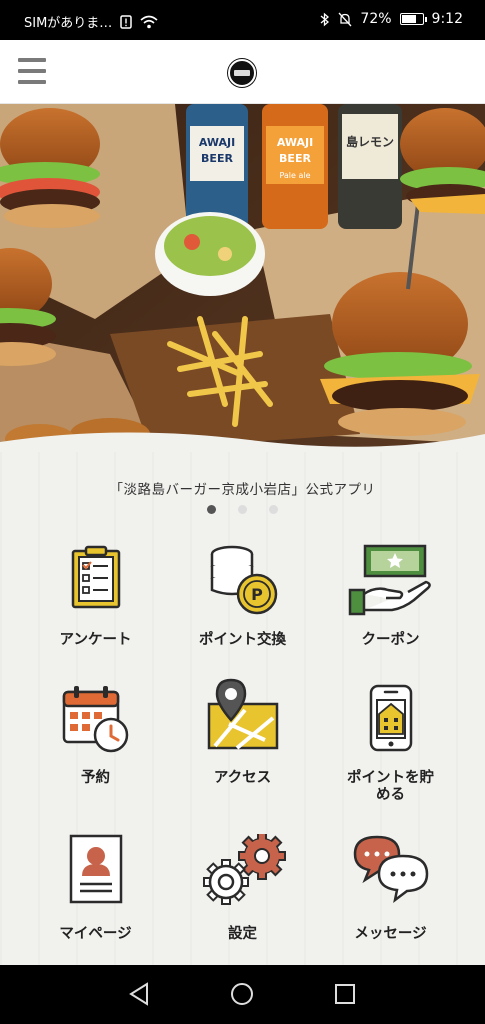 This screenshot has width=485, height=1024. What do you see at coordinates (32, 71) in the screenshot?
I see `hamburger-menu-icon` at bounding box center [32, 71].